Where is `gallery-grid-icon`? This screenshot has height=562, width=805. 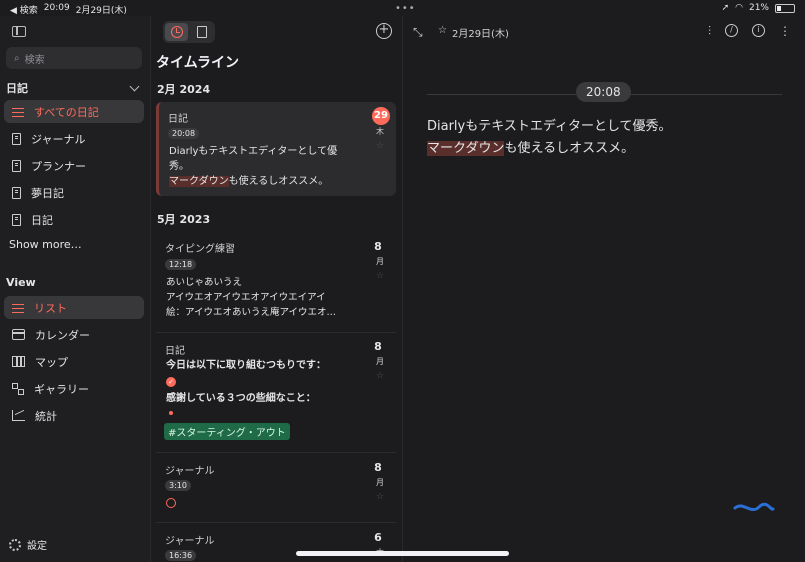 gallery-grid-icon is located at coordinates (18, 388).